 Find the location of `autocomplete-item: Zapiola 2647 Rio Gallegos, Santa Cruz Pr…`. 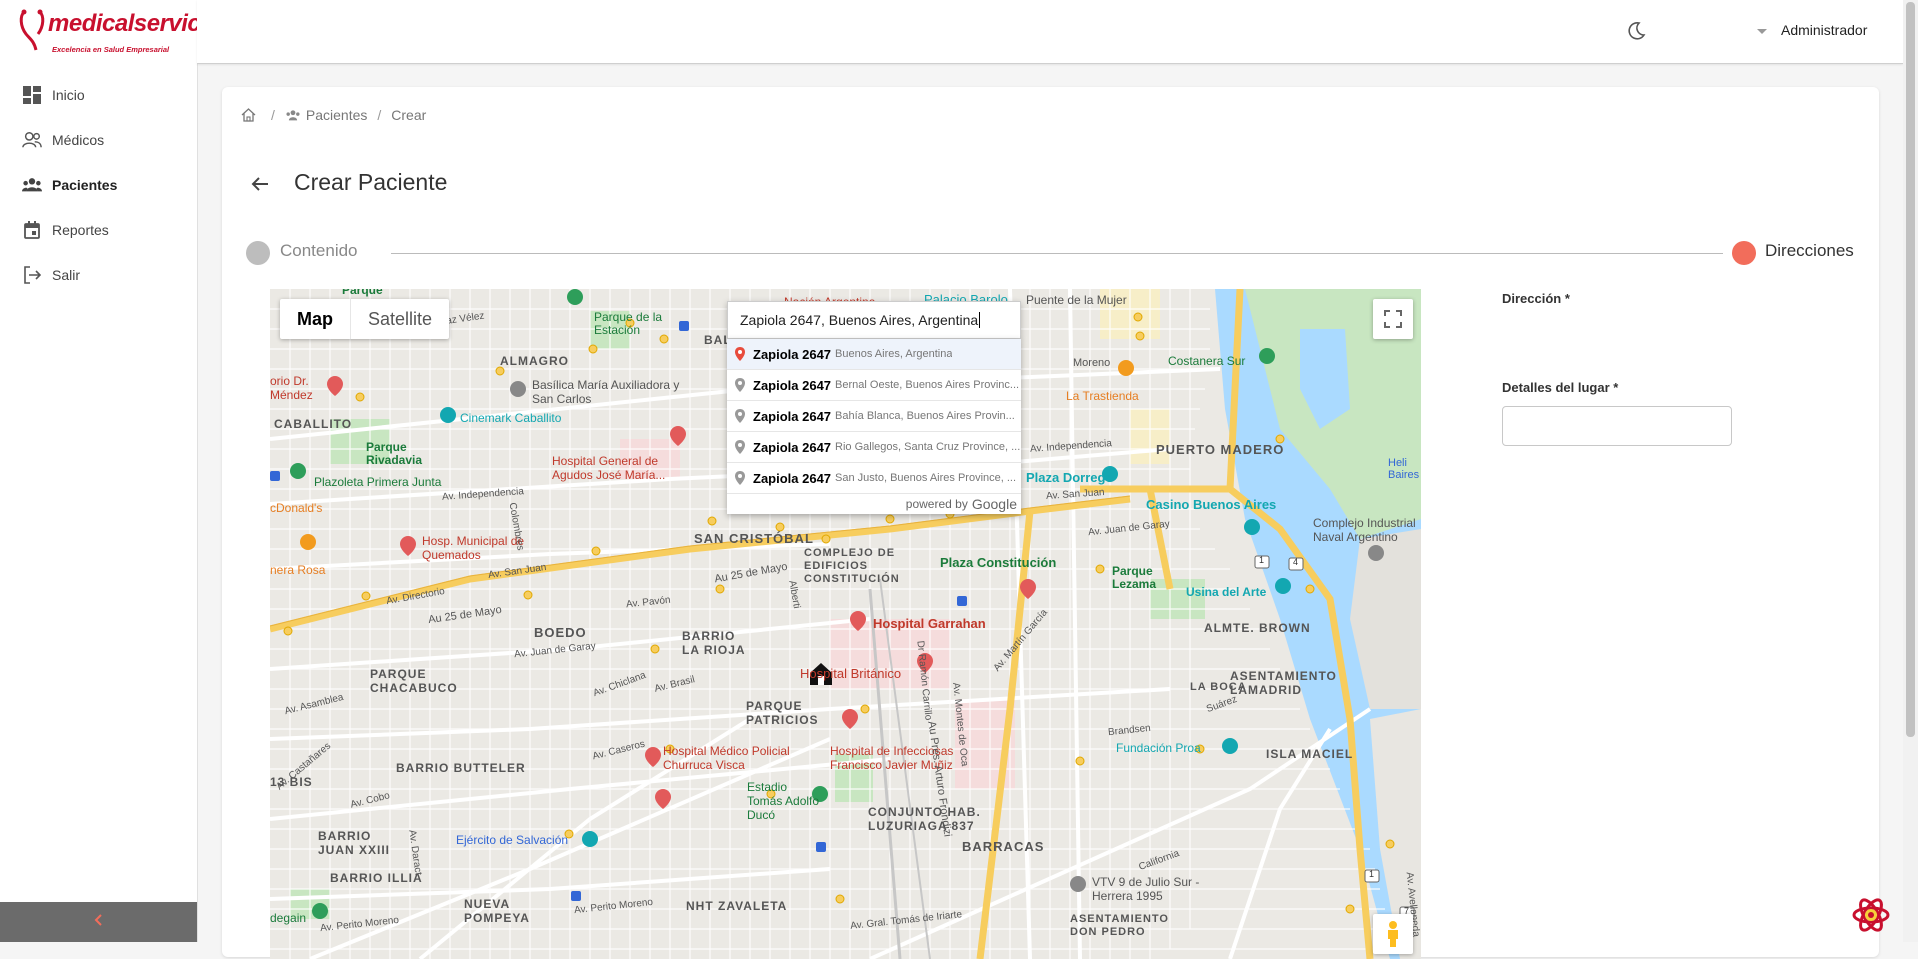

autocomplete-item: Zapiola 2647 Rio Gallegos, Santa Cruz Pr… is located at coordinates (874, 446).